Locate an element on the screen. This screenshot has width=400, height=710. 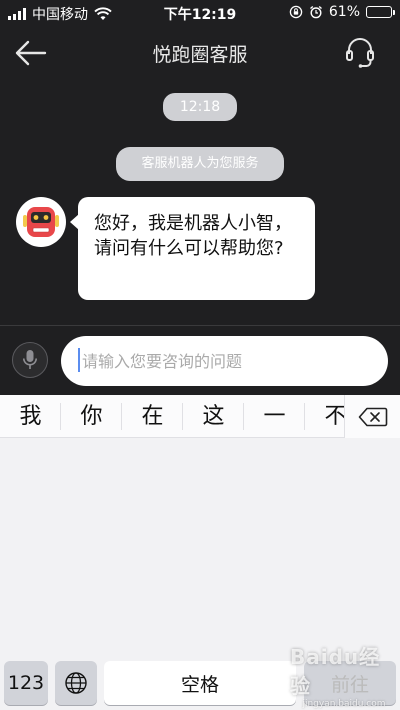
robot-avatar-graphic is located at coordinates (41, 222).